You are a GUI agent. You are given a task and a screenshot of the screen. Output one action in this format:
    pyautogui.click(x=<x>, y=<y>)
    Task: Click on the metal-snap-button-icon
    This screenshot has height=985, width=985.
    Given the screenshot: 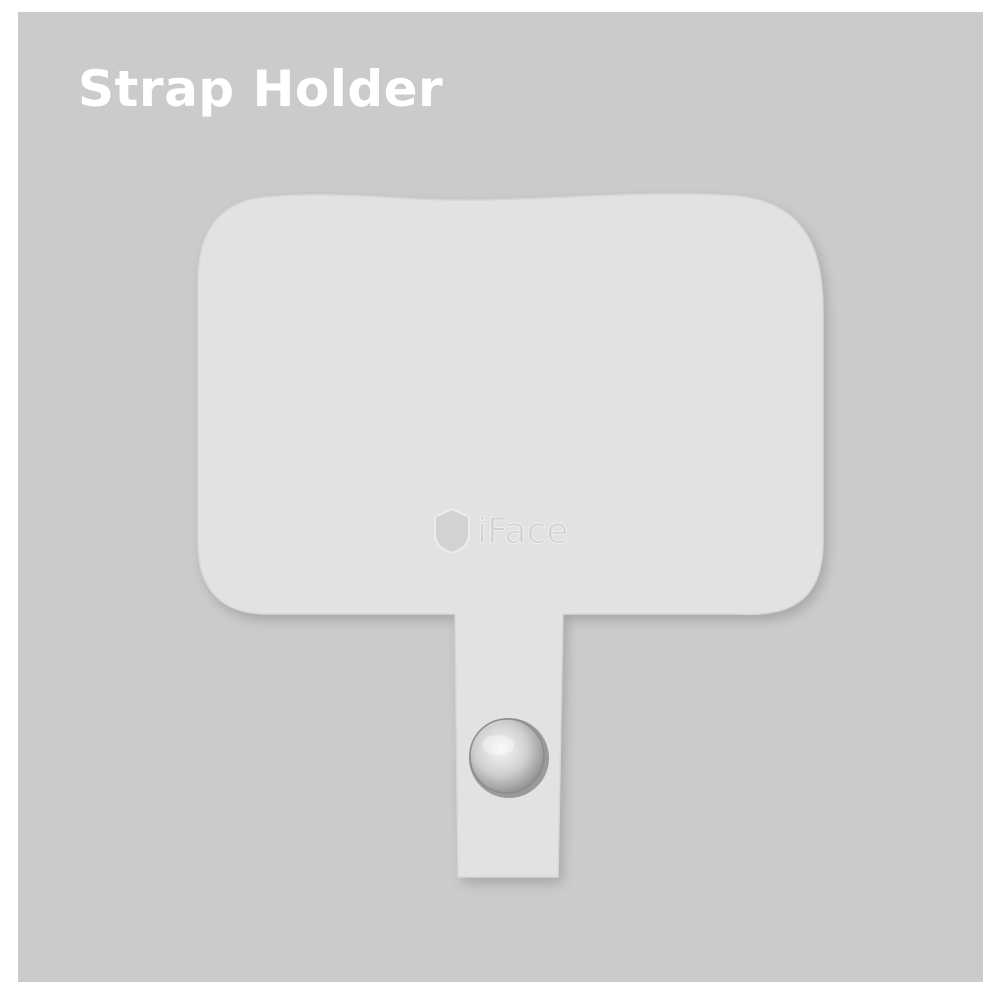 What is the action you would take?
    pyautogui.click(x=509, y=758)
    